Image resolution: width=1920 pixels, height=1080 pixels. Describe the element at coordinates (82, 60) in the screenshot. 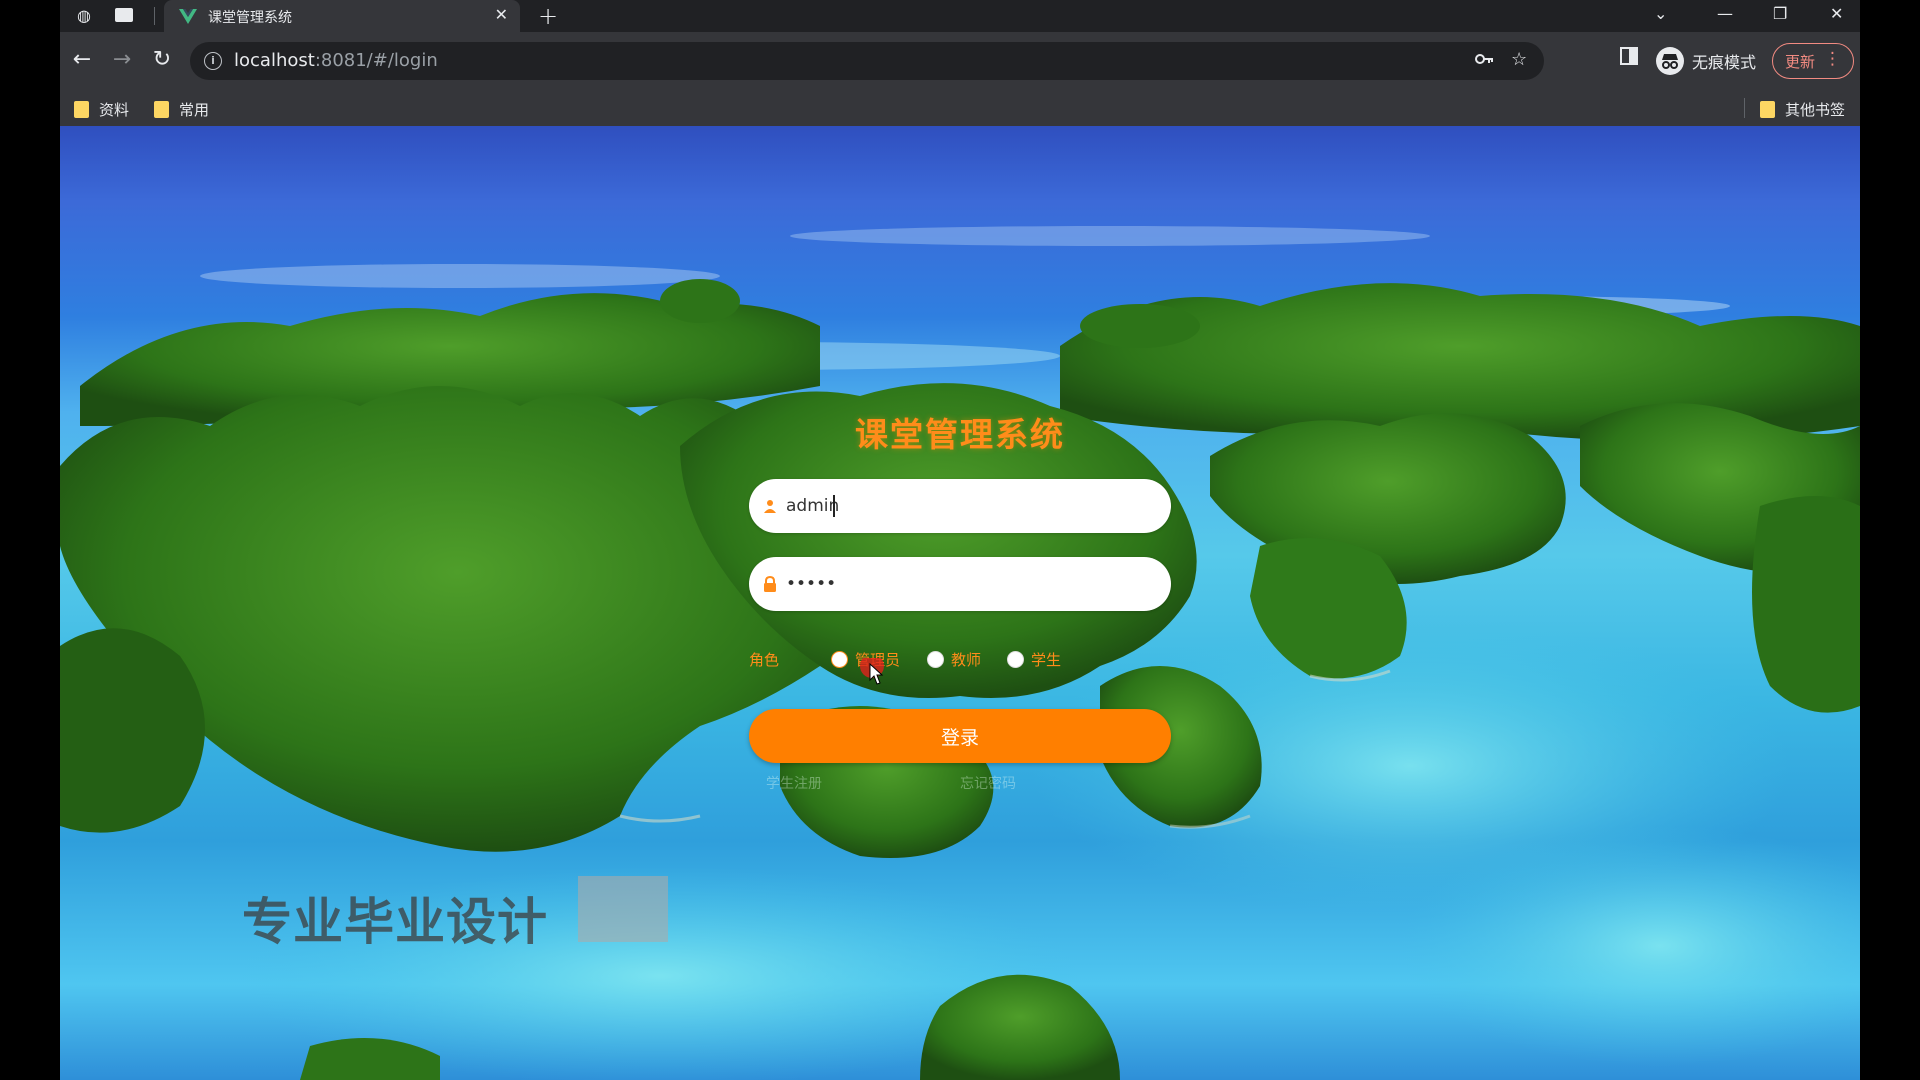

I see `back-button: ←` at that location.